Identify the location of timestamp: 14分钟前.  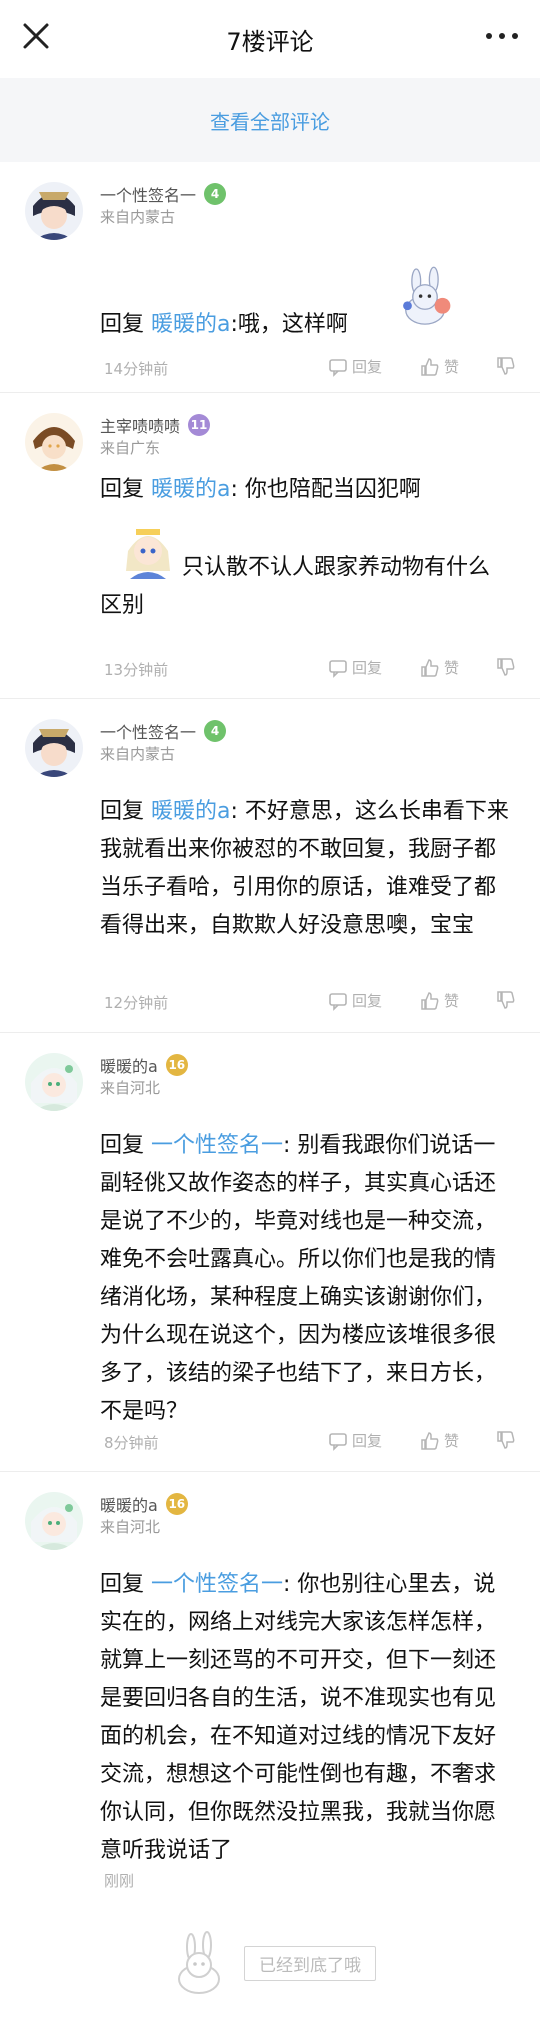
(136, 369).